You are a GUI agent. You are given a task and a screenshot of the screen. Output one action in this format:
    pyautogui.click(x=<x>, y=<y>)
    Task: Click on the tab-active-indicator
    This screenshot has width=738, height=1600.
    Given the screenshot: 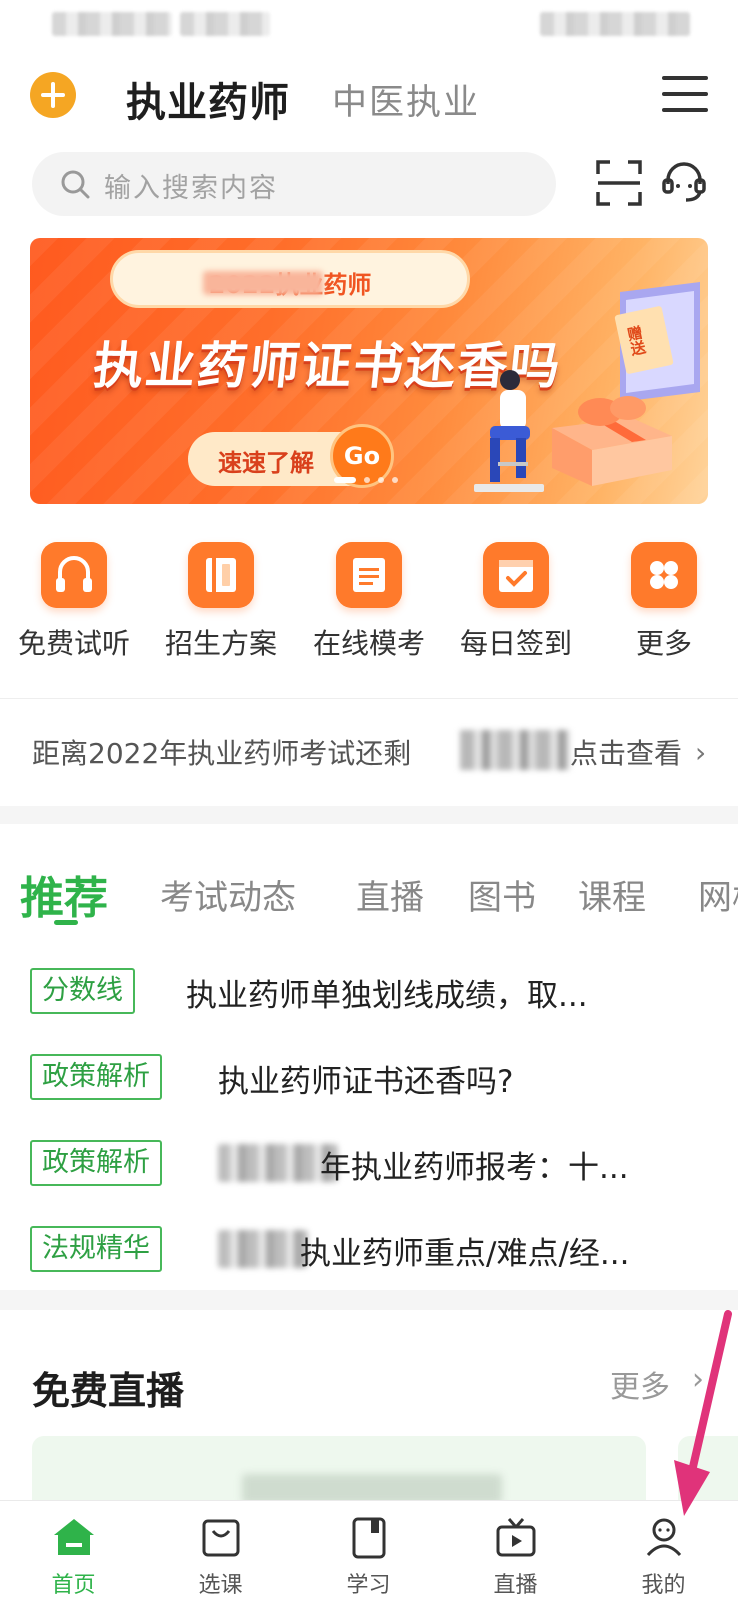 What is the action you would take?
    pyautogui.click(x=66, y=922)
    